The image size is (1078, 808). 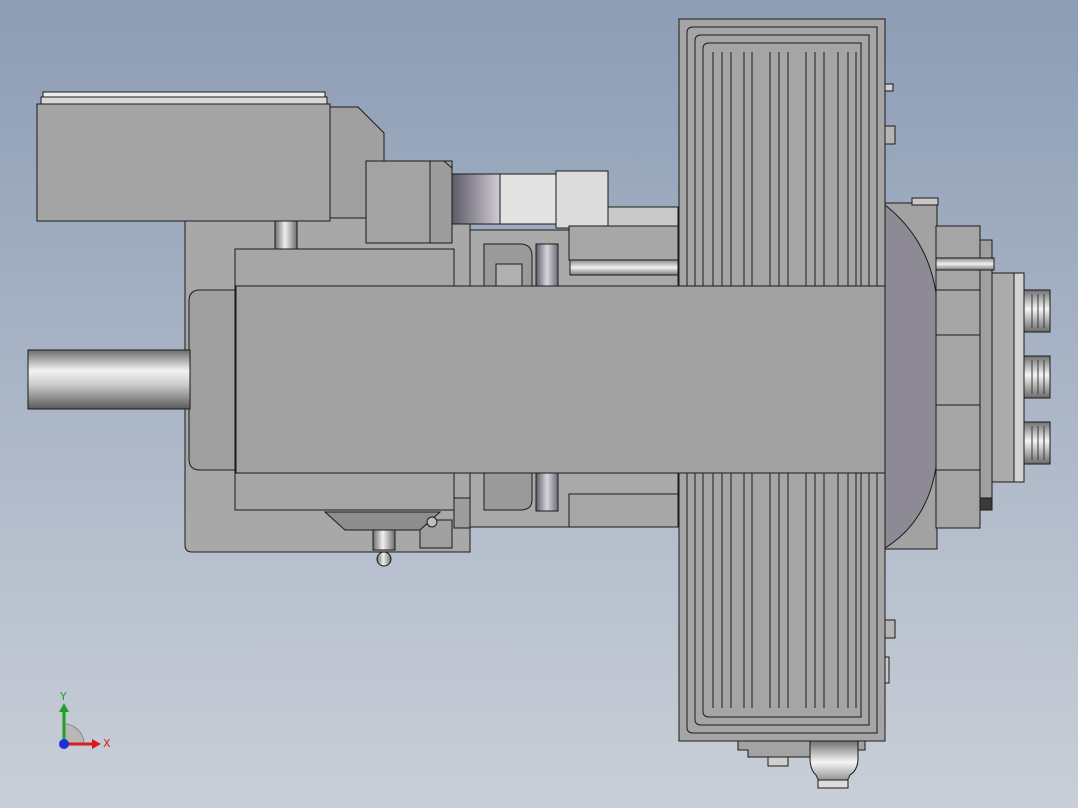 What do you see at coordinates (782, 152) in the screenshot?
I see `fin-stack-top` at bounding box center [782, 152].